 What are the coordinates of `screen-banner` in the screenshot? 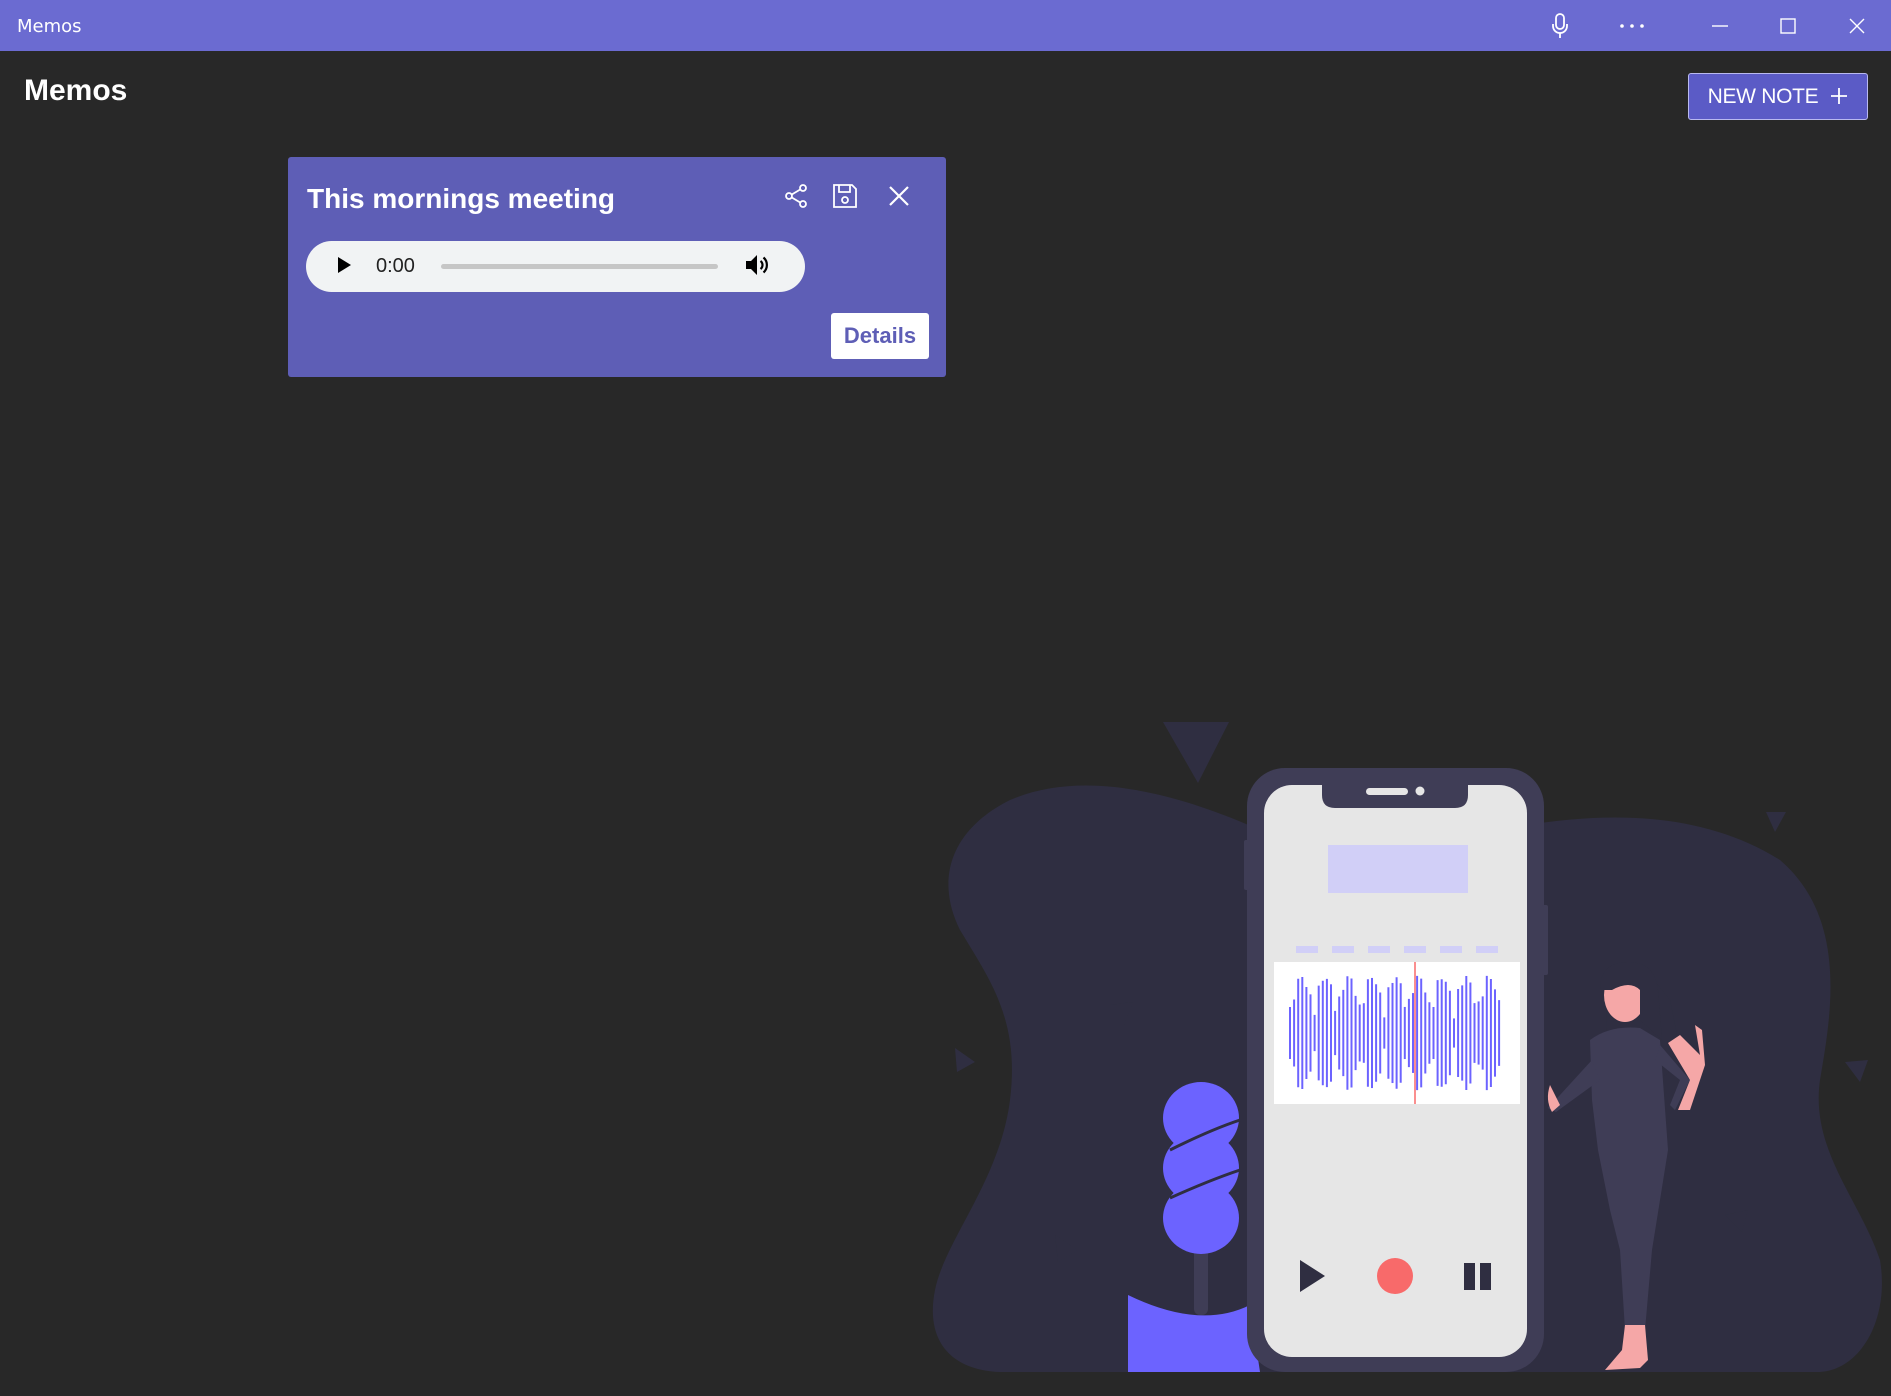 It's located at (1398, 869).